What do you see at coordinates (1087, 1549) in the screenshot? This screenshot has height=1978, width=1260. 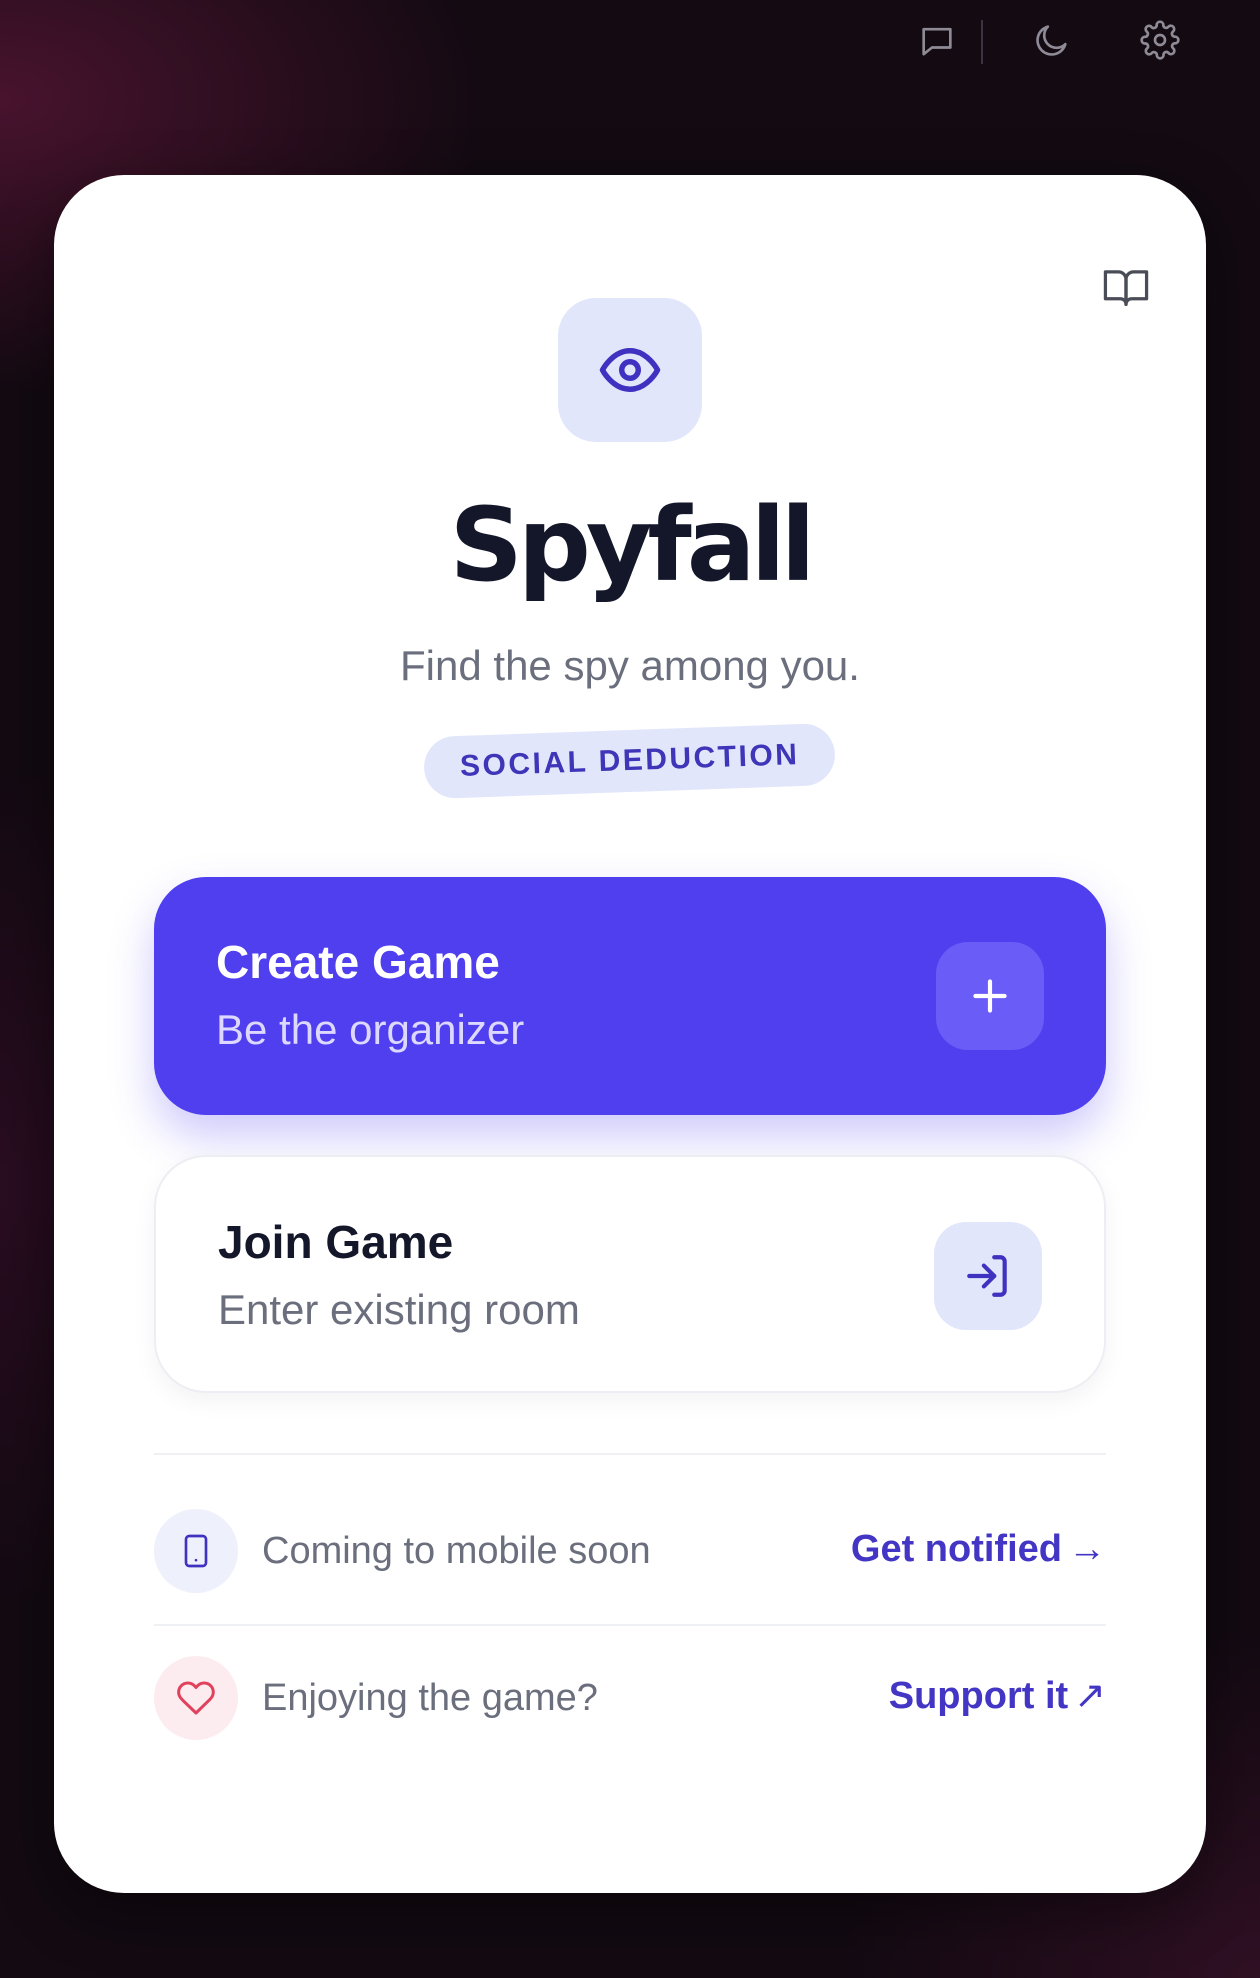 I see `arrow-right-icon: →` at bounding box center [1087, 1549].